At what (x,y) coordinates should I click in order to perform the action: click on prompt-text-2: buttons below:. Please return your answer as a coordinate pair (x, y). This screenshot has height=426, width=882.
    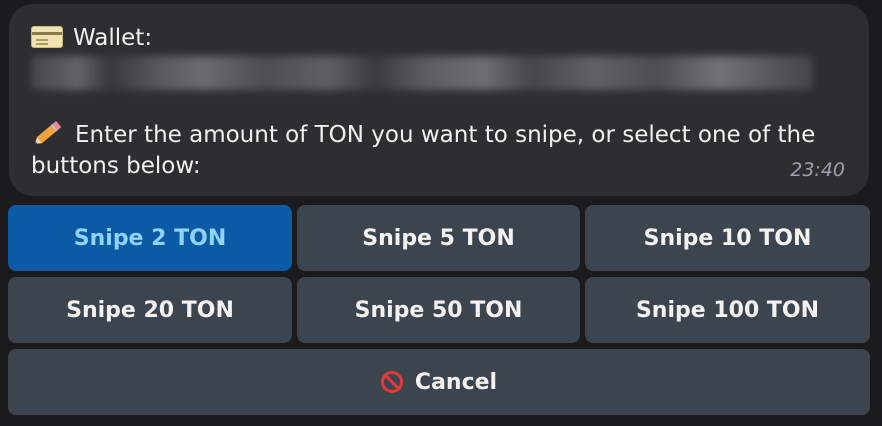
    Looking at the image, I should click on (116, 166).